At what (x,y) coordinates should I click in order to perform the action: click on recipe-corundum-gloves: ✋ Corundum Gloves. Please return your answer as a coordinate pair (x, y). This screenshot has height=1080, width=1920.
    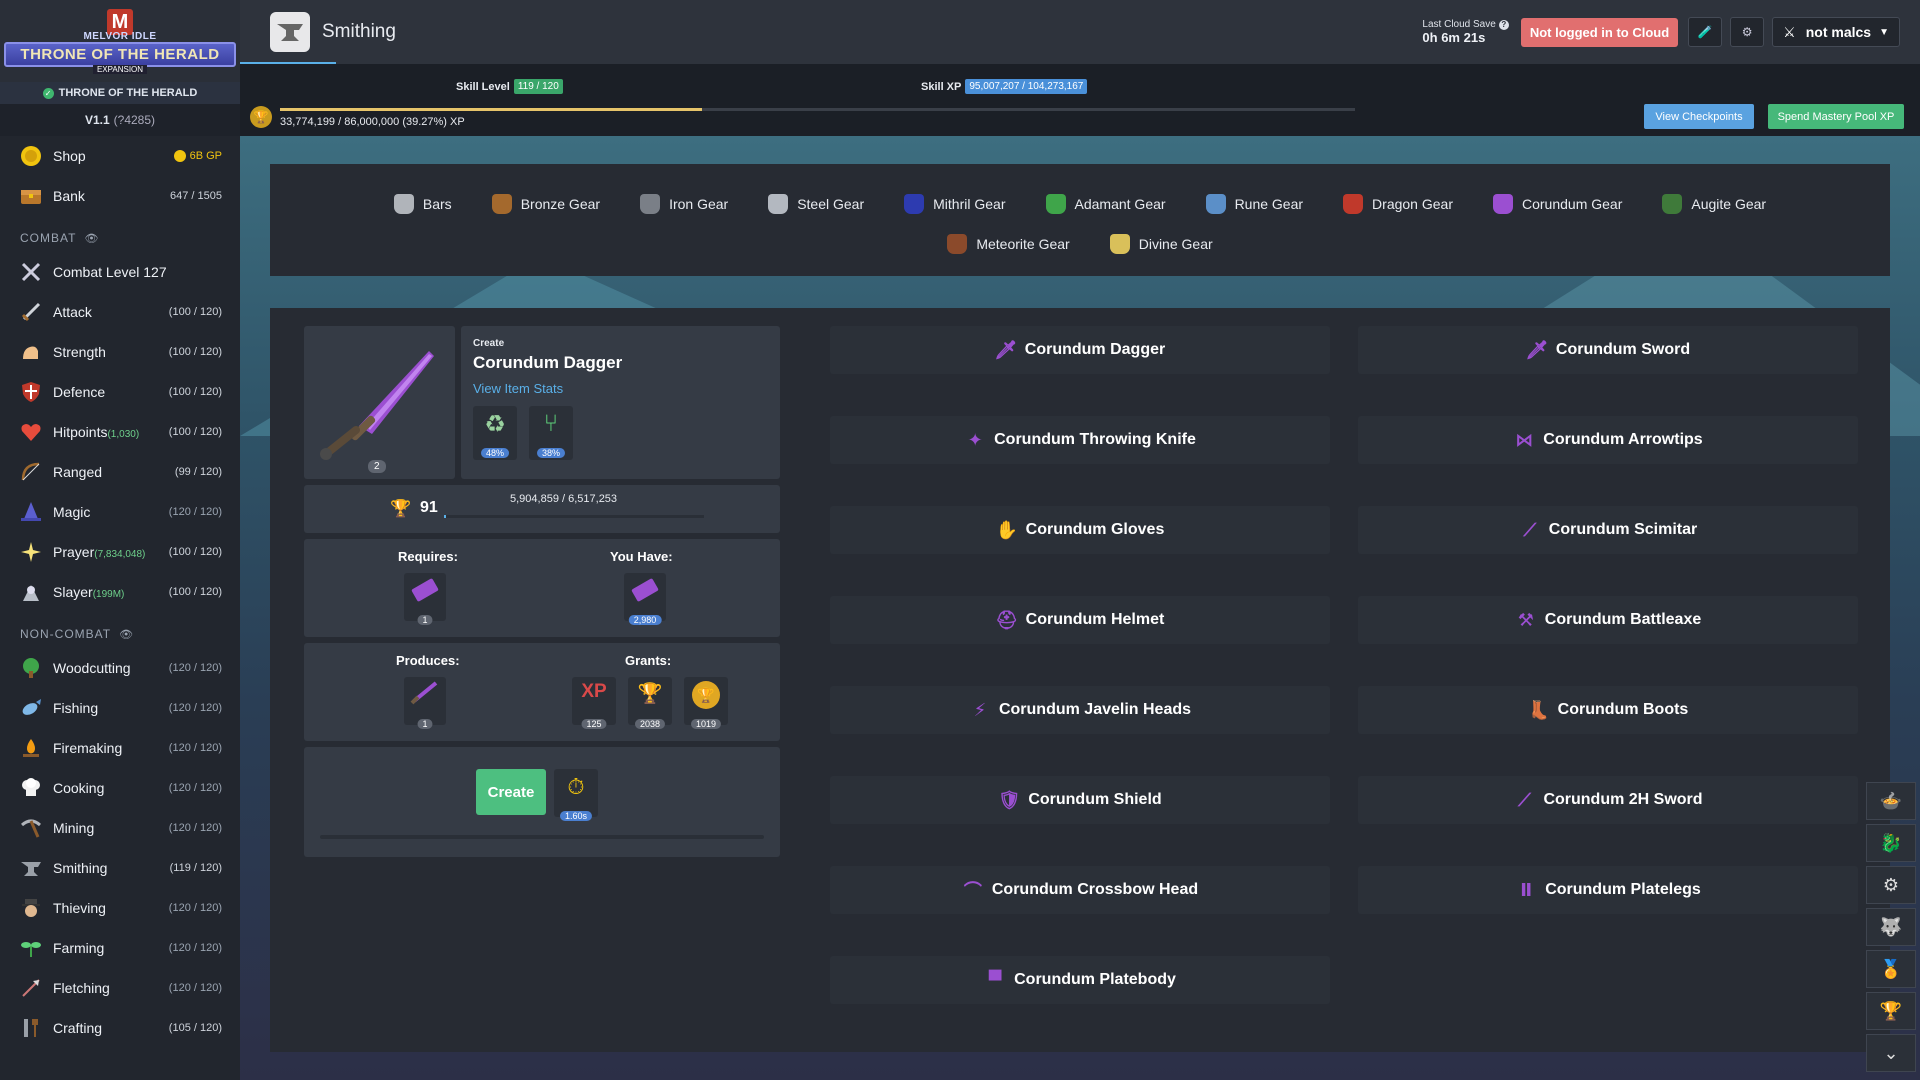
    Looking at the image, I should click on (1080, 530).